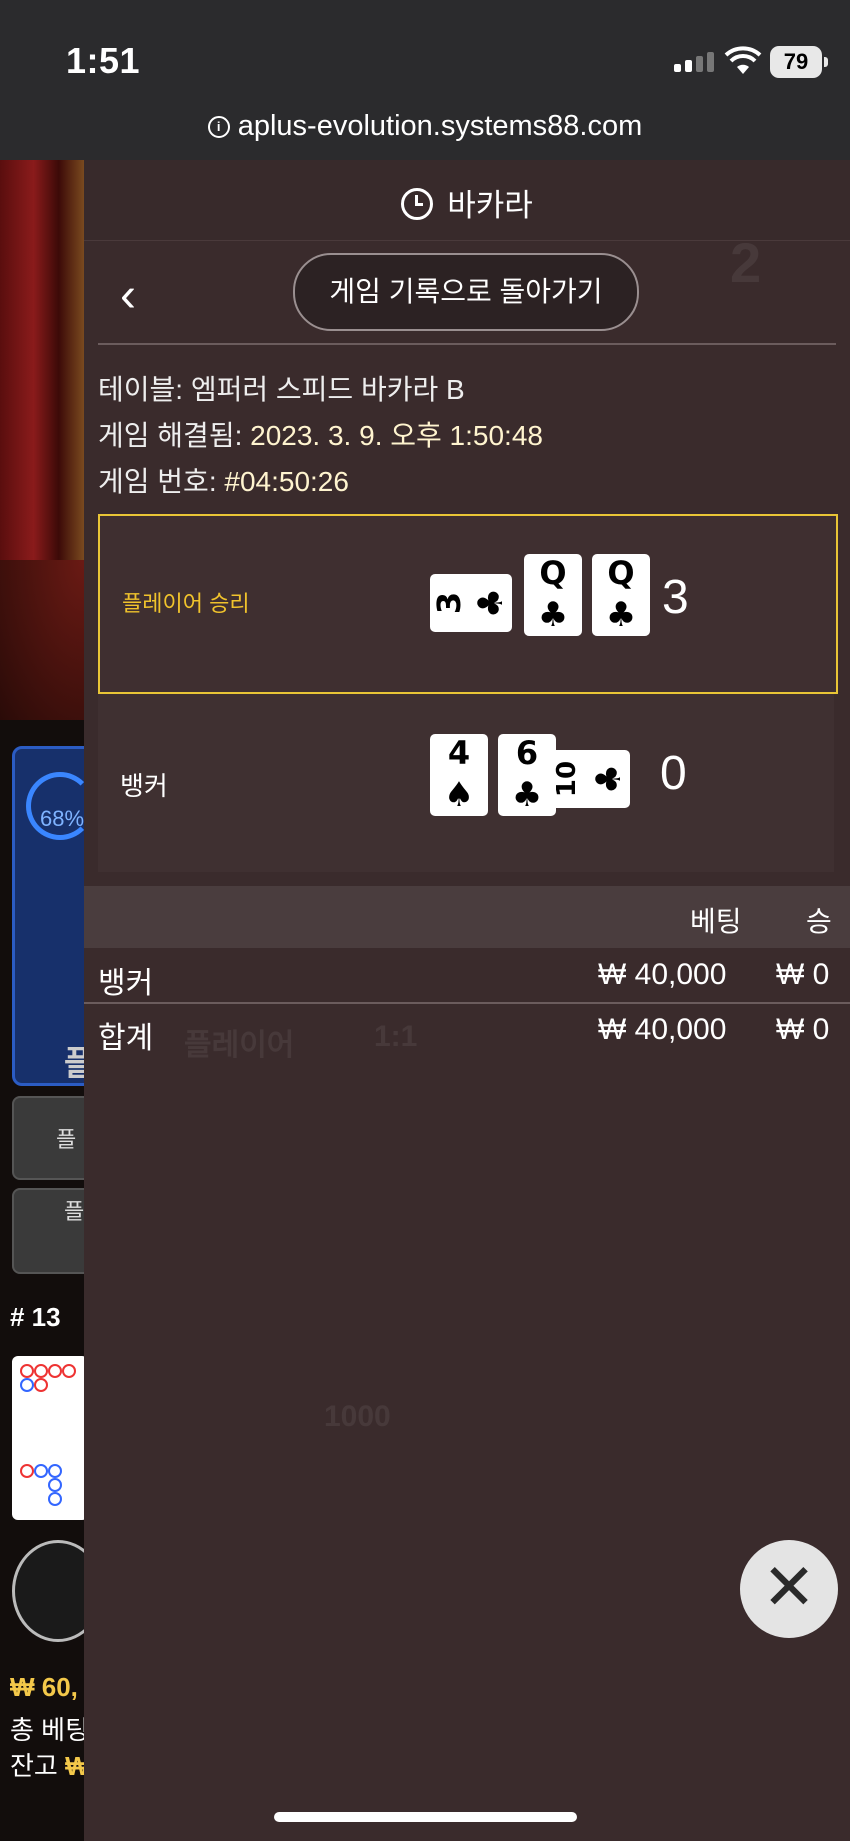 This screenshot has height=1841, width=850. Describe the element at coordinates (467, 976) in the screenshot. I see `bet-row: 뱅커 ₩ 40,000 ₩ 0` at that location.